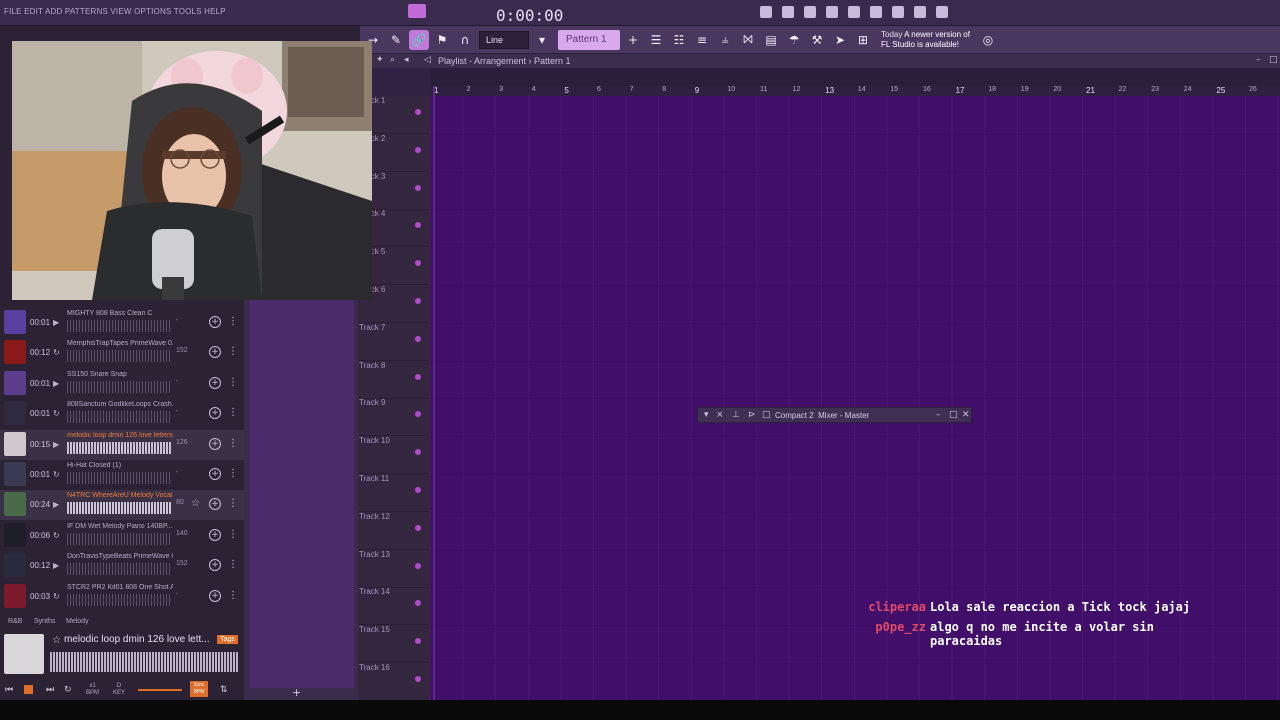  I want to click on cpu-icon, so click(898, 12).